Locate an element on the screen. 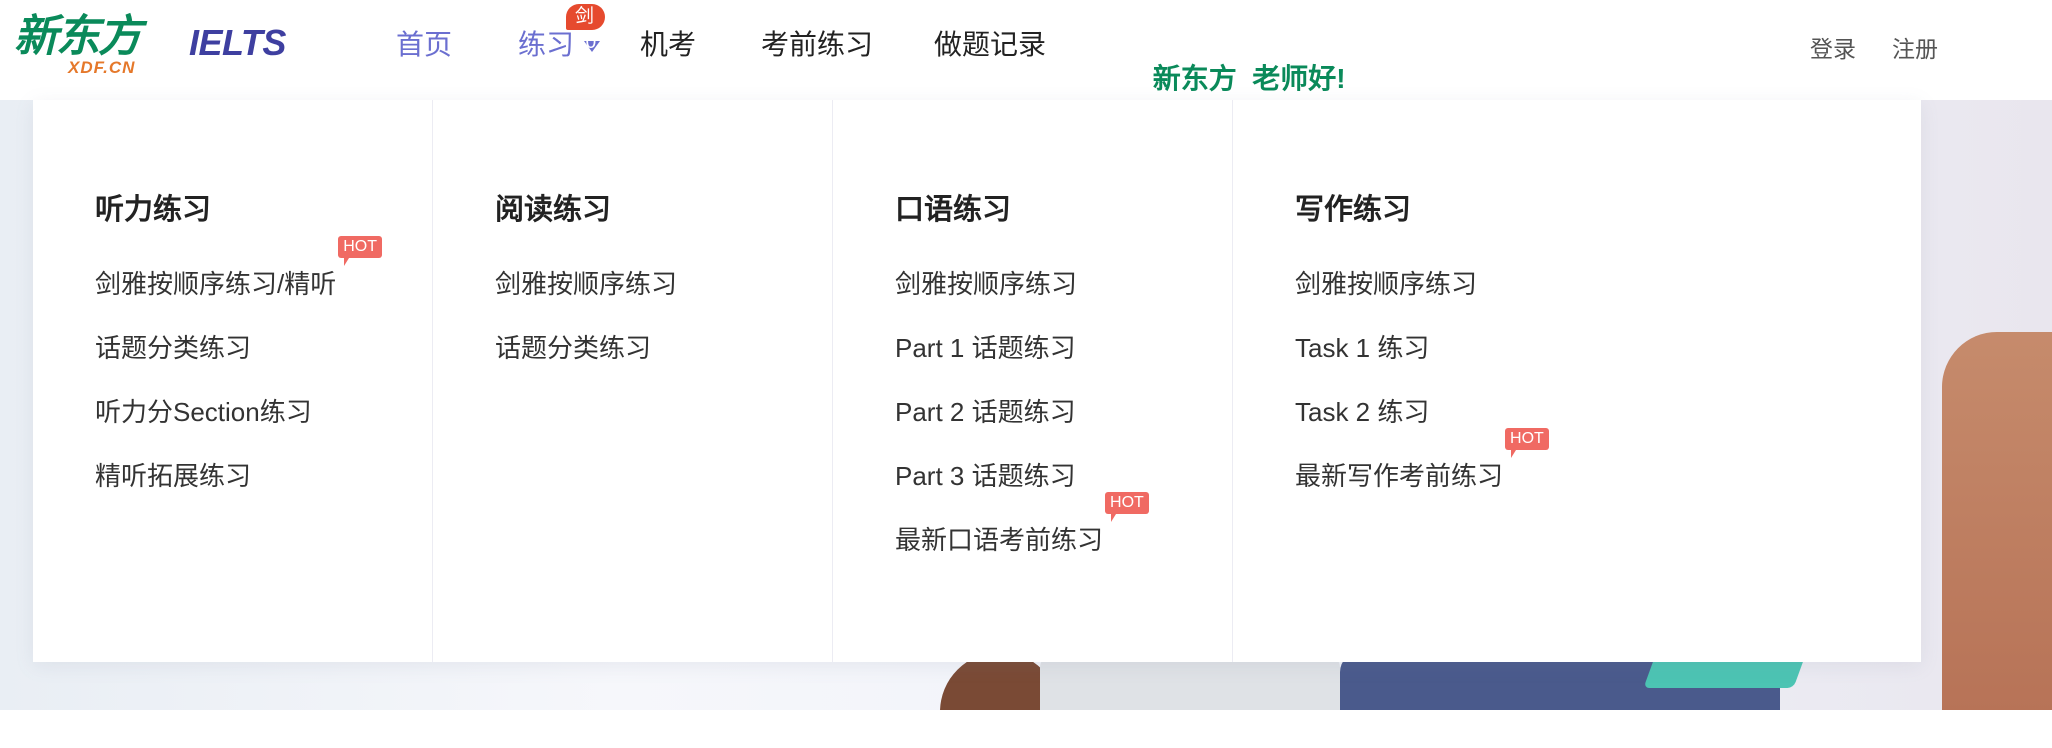  column-title-reading: 阅读练习 is located at coordinates (553, 210).